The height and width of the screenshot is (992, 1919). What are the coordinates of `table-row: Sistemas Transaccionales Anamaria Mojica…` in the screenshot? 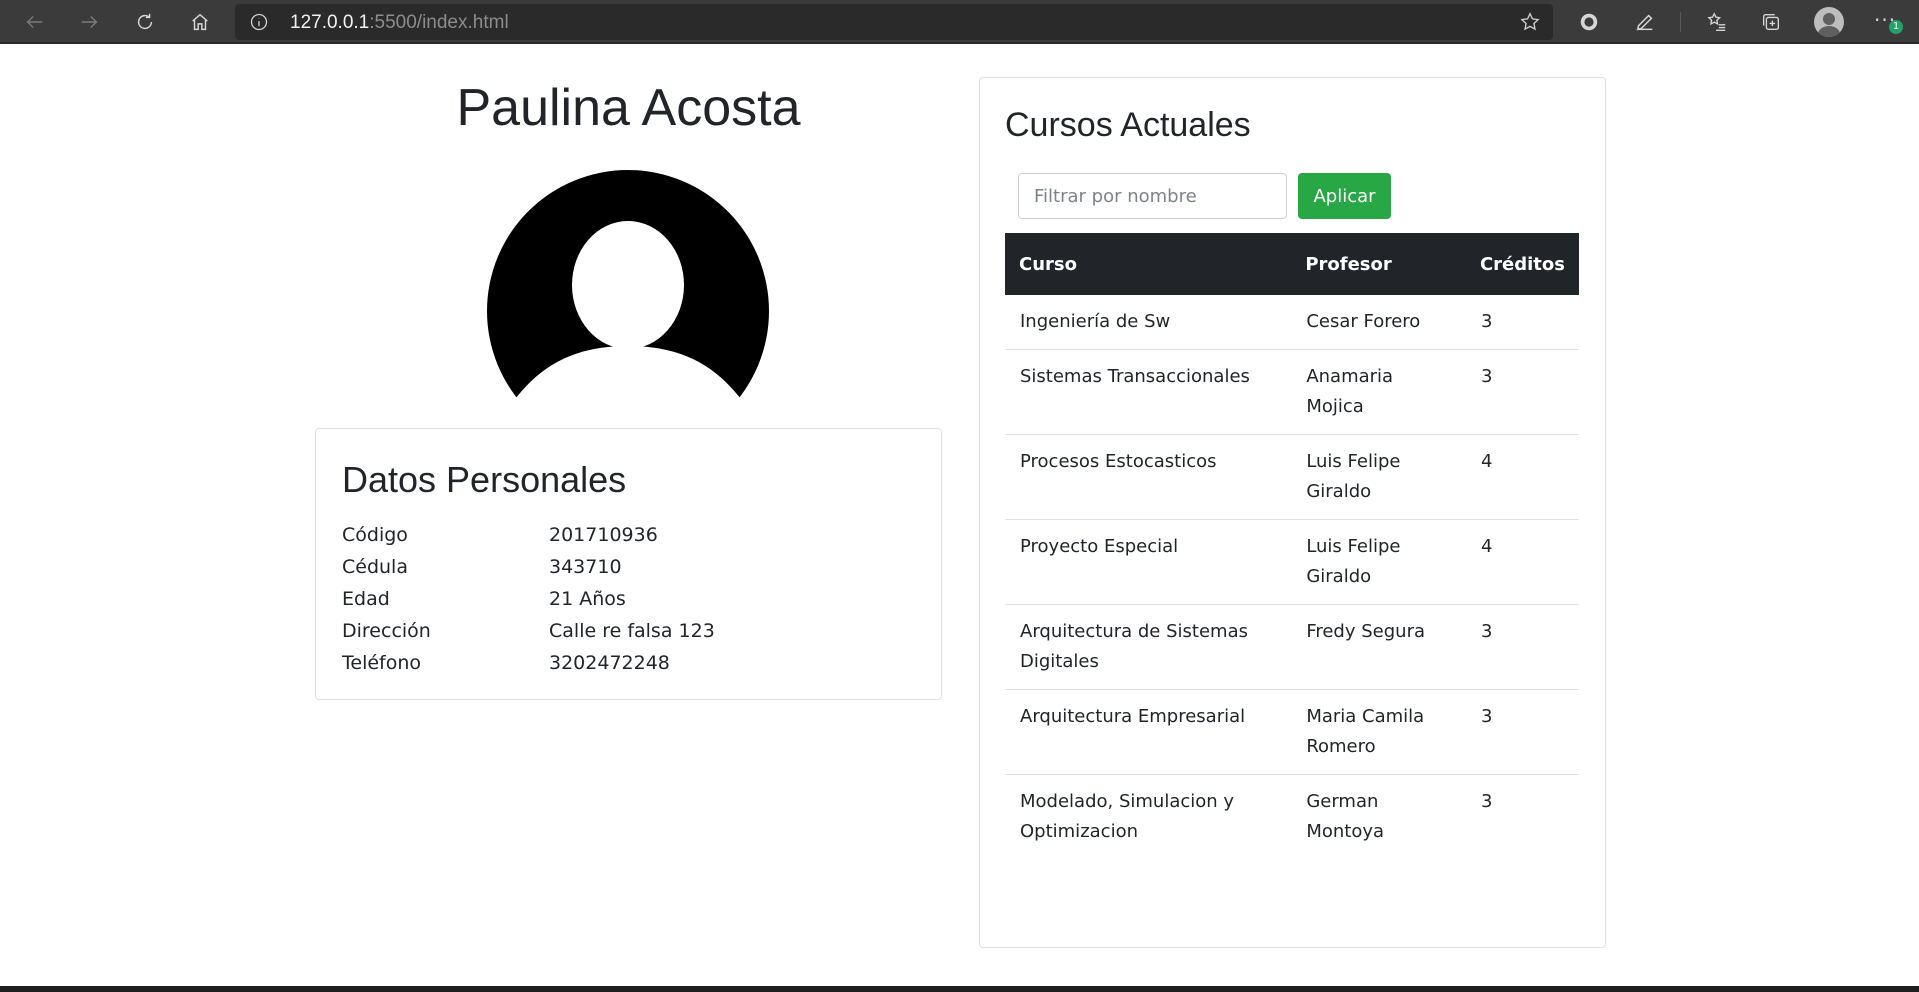 It's located at (1292, 392).